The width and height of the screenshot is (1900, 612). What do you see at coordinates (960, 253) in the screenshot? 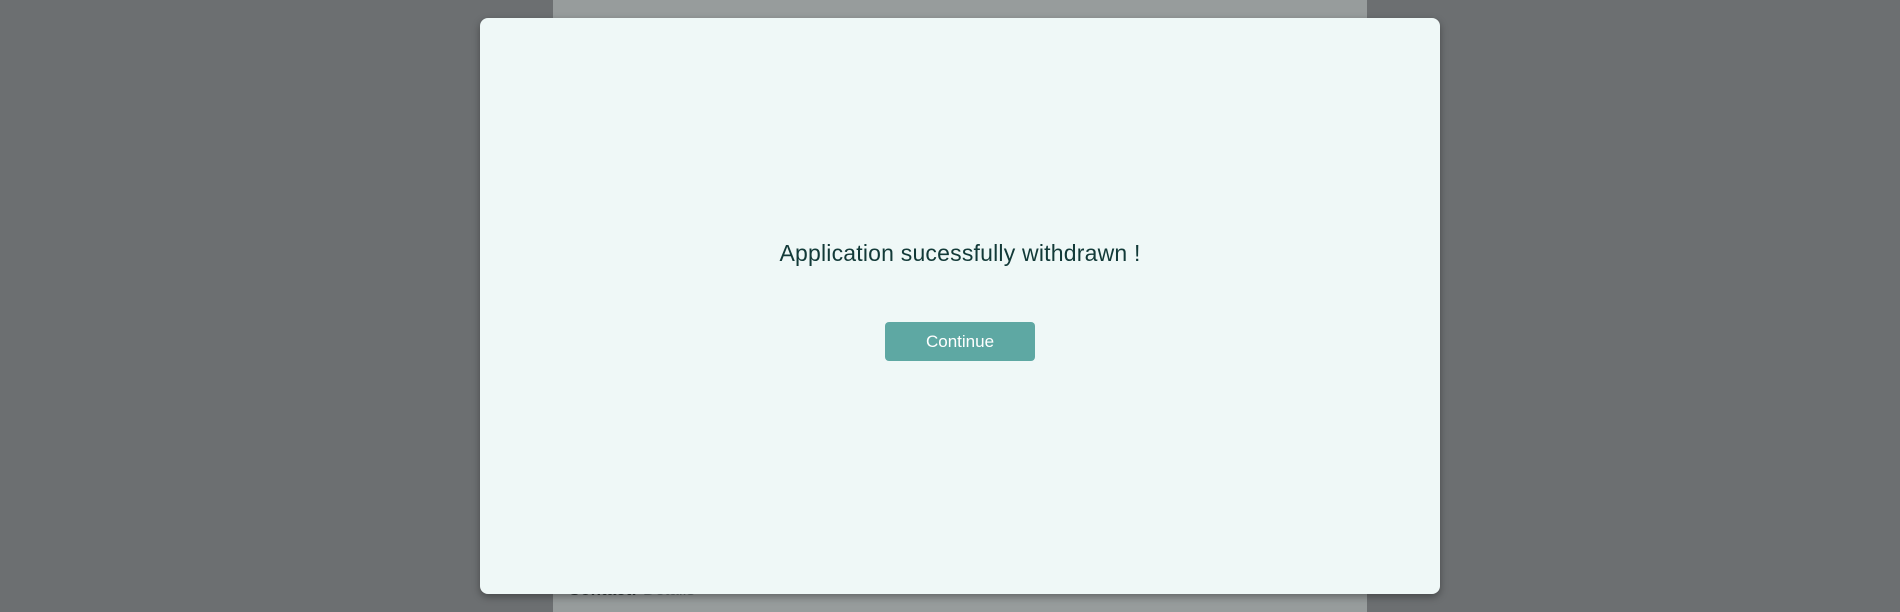
I see `dialog-message: Application sucessfully withdrawn !` at bounding box center [960, 253].